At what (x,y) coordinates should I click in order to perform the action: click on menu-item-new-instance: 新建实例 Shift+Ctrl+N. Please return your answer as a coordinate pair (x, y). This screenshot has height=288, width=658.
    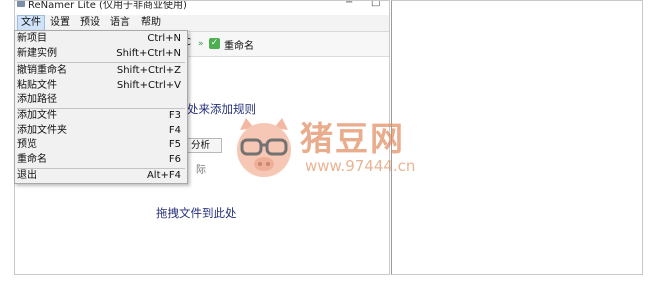
    Looking at the image, I should click on (101, 53).